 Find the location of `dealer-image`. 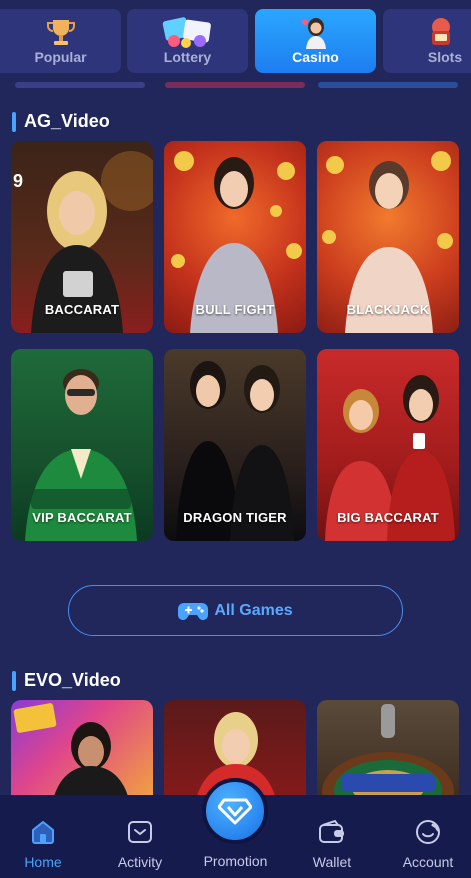

dealer-image is located at coordinates (72, 756).